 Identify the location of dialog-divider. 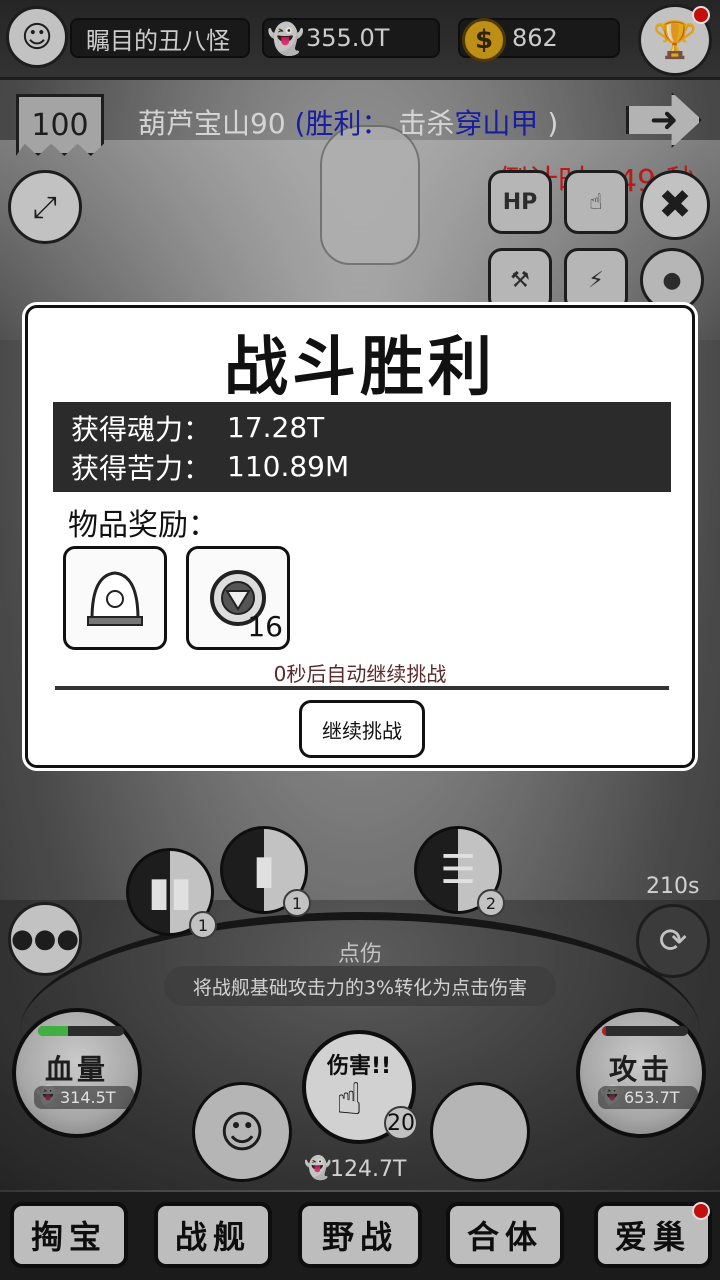
(362, 688).